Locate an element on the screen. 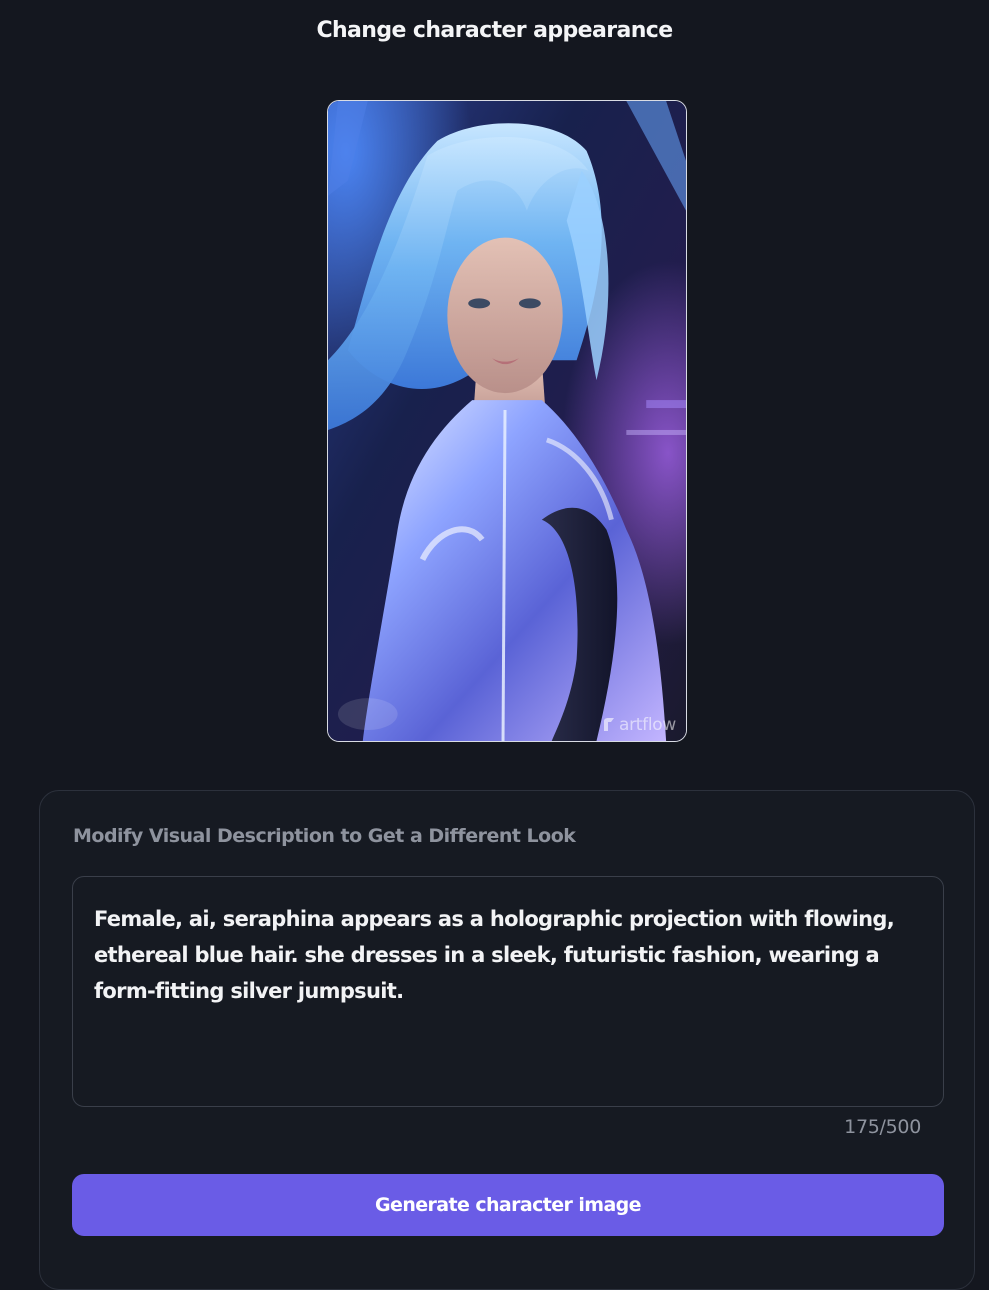 The image size is (989, 1290). artflow-logo-icon is located at coordinates (609, 724).